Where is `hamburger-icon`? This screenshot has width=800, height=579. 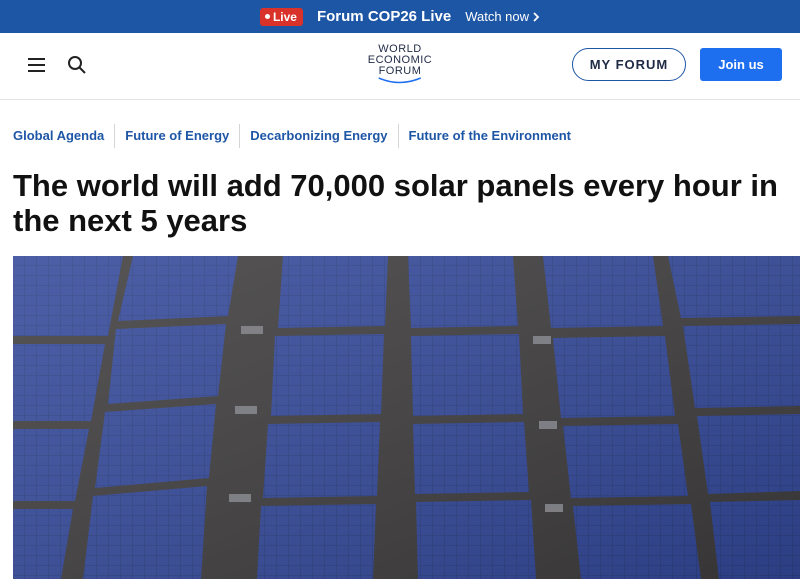
hamburger-icon is located at coordinates (36, 65).